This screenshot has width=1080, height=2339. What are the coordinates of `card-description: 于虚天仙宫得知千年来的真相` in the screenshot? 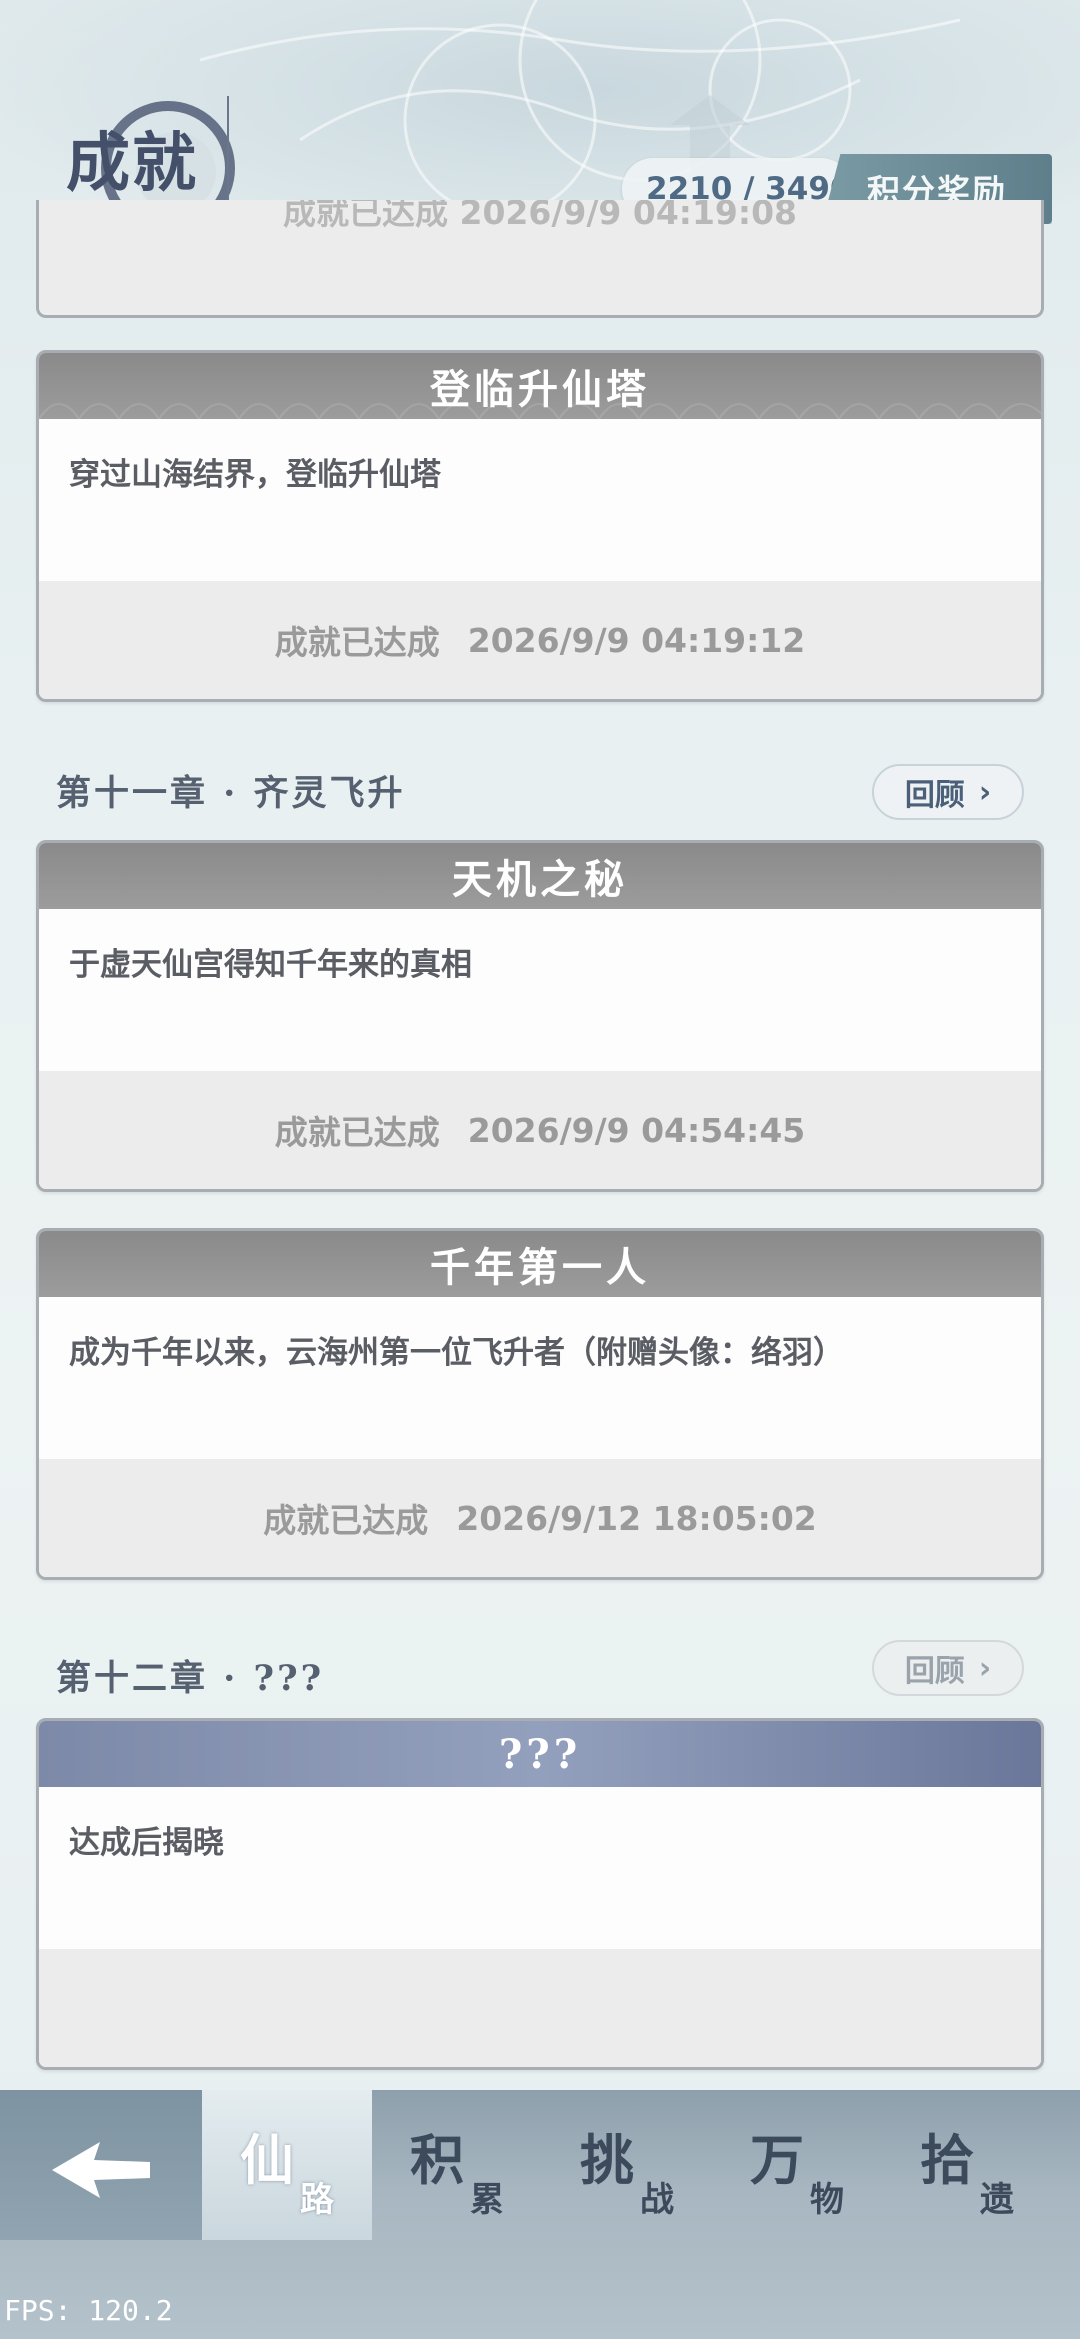 It's located at (540, 990).